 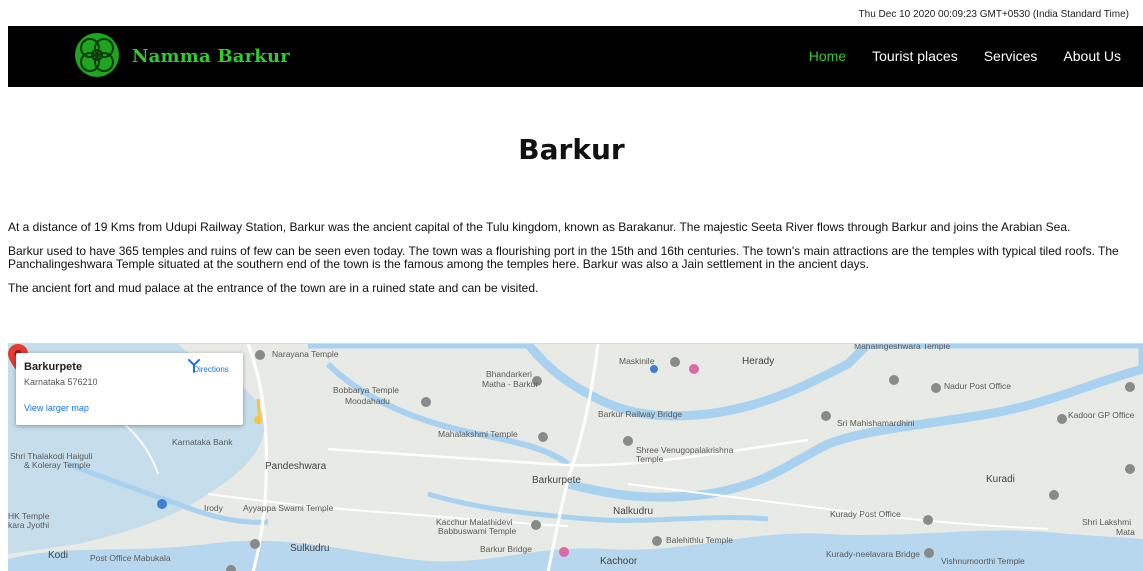 What do you see at coordinates (758, 361) in the screenshot?
I see `map-label-herady: Herady` at bounding box center [758, 361].